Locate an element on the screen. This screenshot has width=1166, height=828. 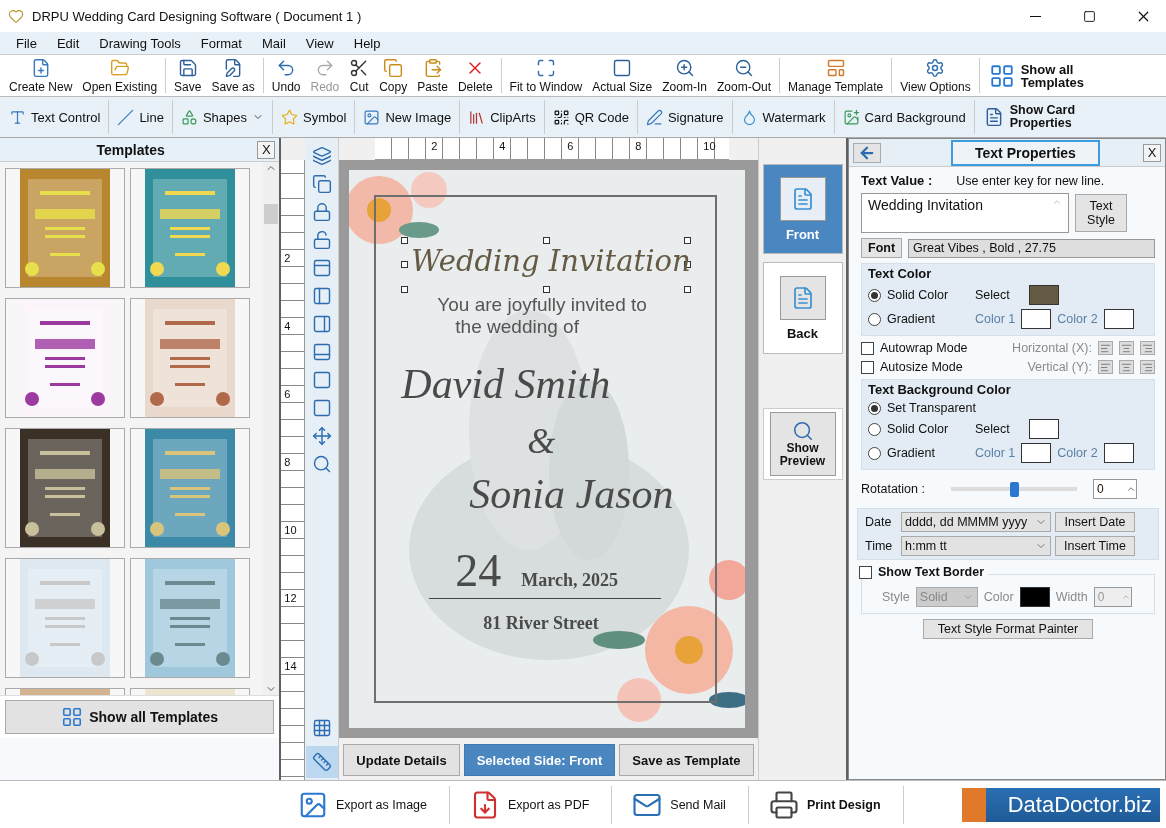
menu-item: View is located at coordinates (319, 43).